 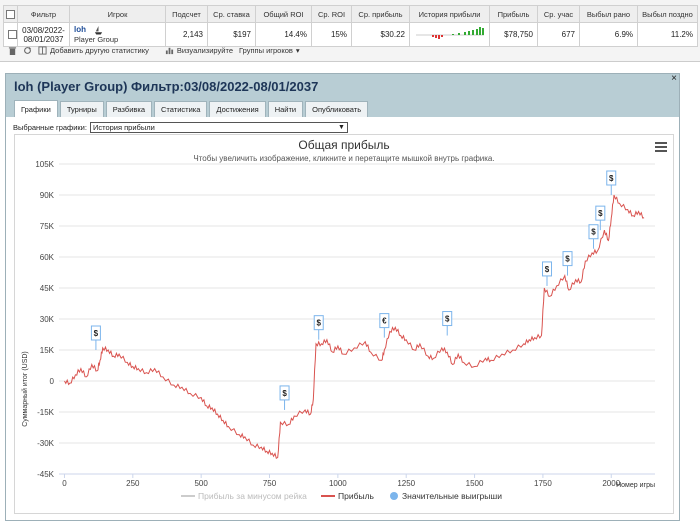 I want to click on y-tick-label: 60K, so click(x=47, y=257).